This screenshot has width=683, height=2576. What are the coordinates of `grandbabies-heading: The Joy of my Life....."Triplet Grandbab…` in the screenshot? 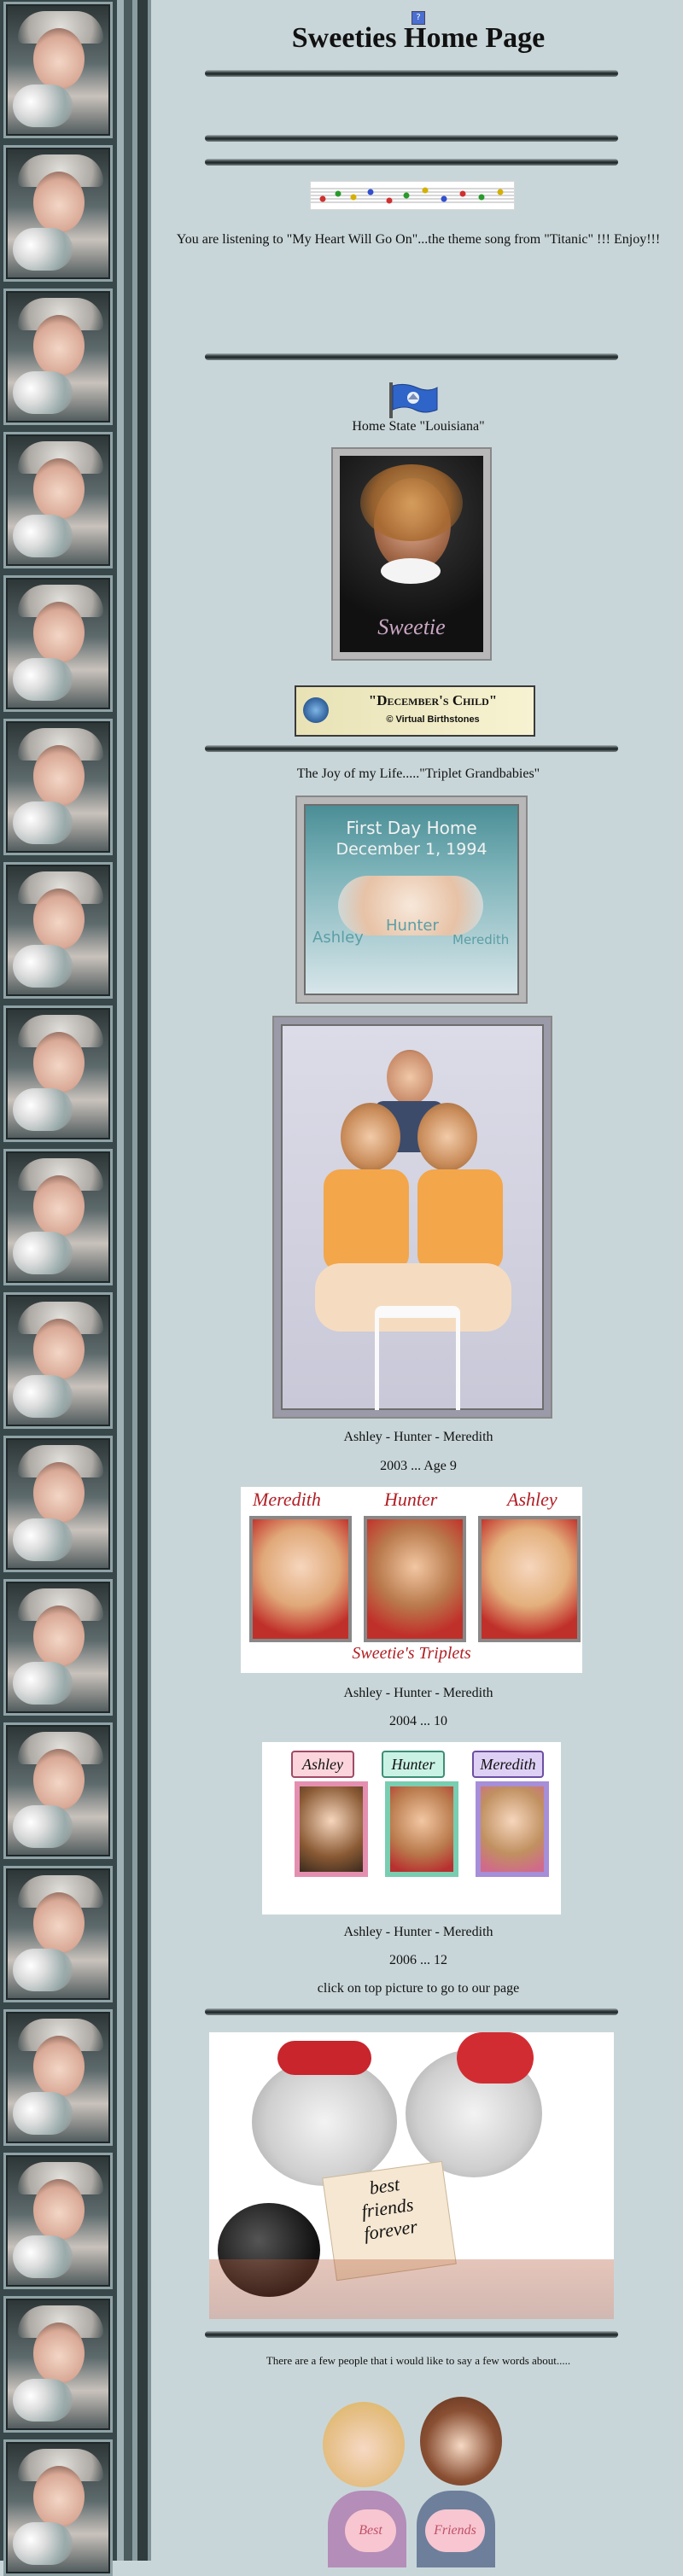 It's located at (418, 773).